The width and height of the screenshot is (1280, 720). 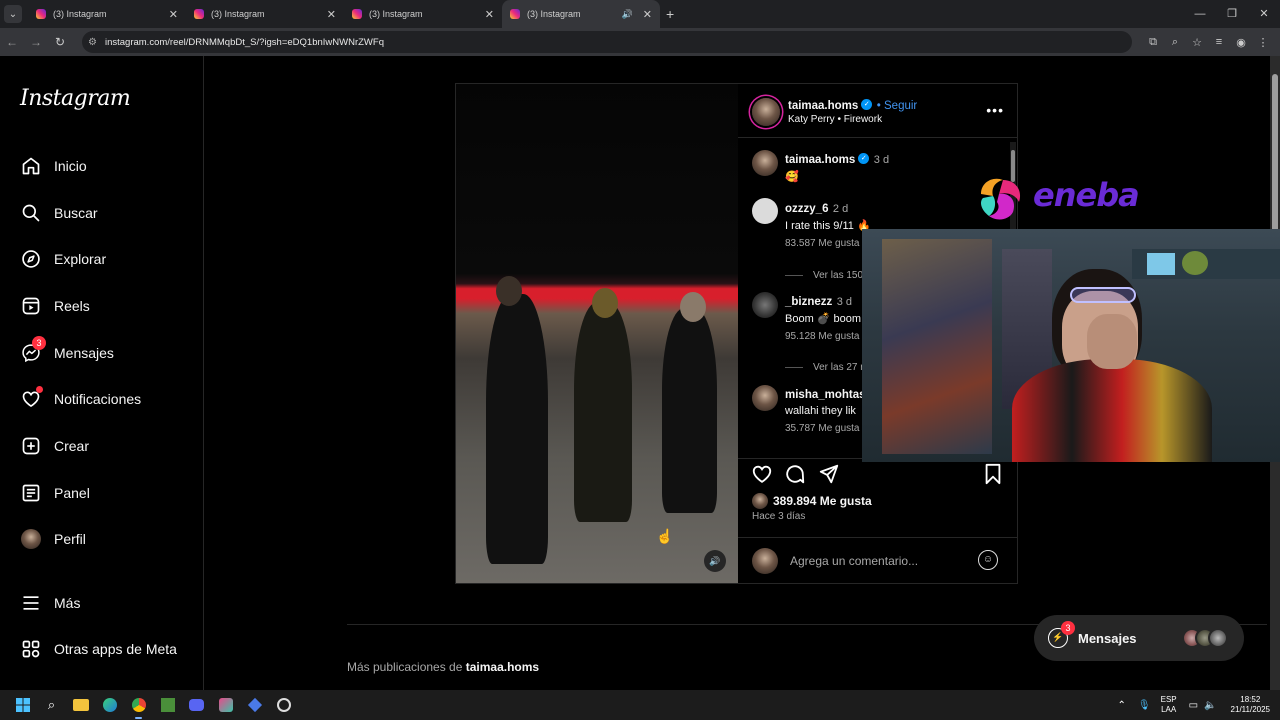 I want to click on sidebar-item-mensajes: 3 Mensajes, so click(x=67, y=352).